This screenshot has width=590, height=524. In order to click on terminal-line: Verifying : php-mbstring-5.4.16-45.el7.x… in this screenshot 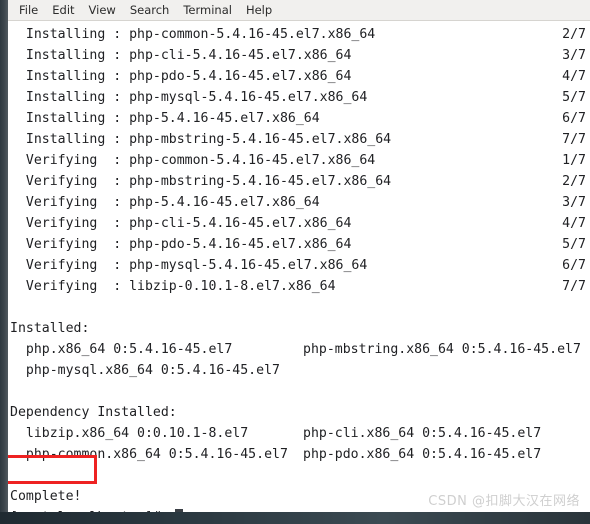, I will do `click(299, 181)`.